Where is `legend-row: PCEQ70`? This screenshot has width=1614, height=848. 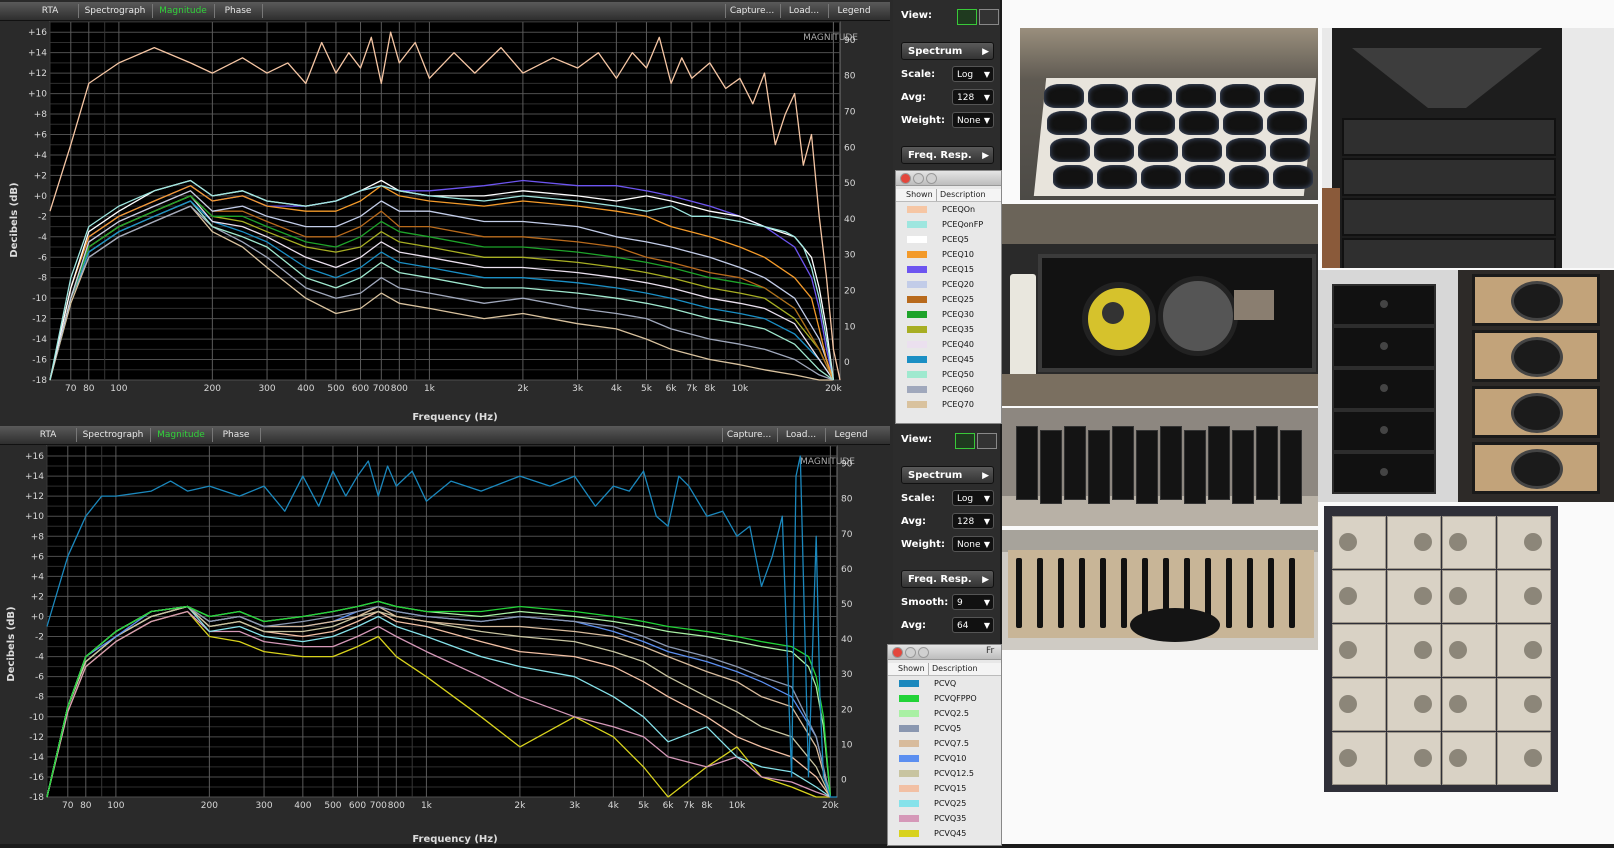 legend-row: PCEQ70 is located at coordinates (948, 405).